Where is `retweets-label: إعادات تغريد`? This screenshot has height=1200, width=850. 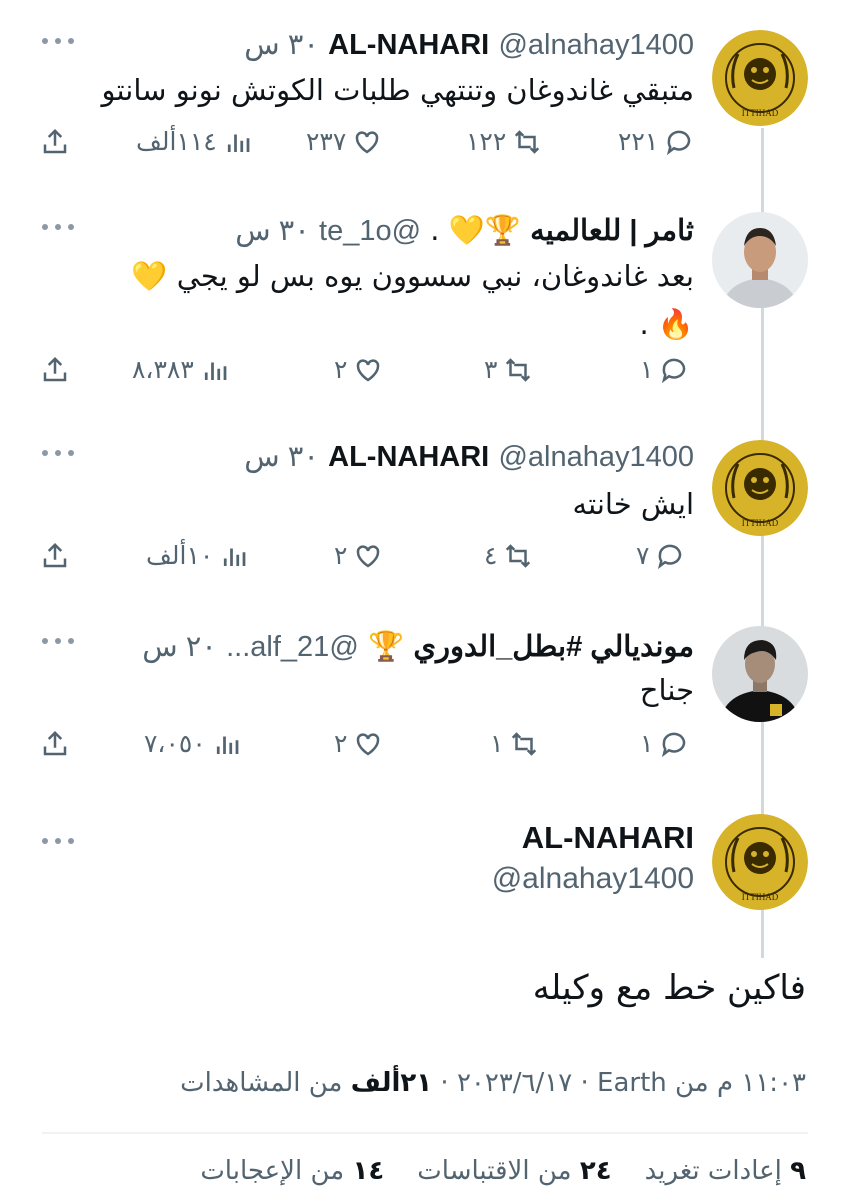
retweets-label: إعادات تغريد is located at coordinates (713, 1171).